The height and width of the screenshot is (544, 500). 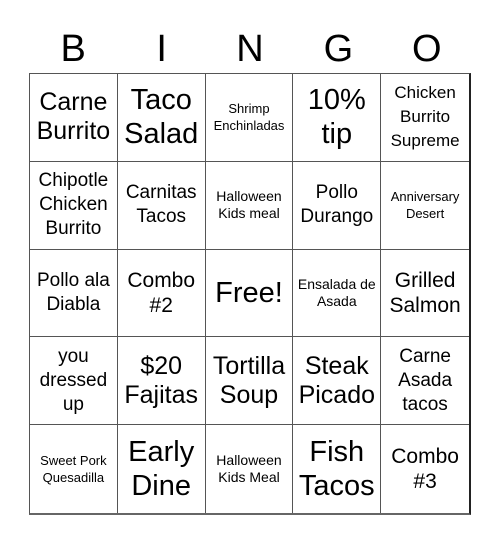 I want to click on bingo-cell-label: Fish Tacos, so click(x=336, y=469).